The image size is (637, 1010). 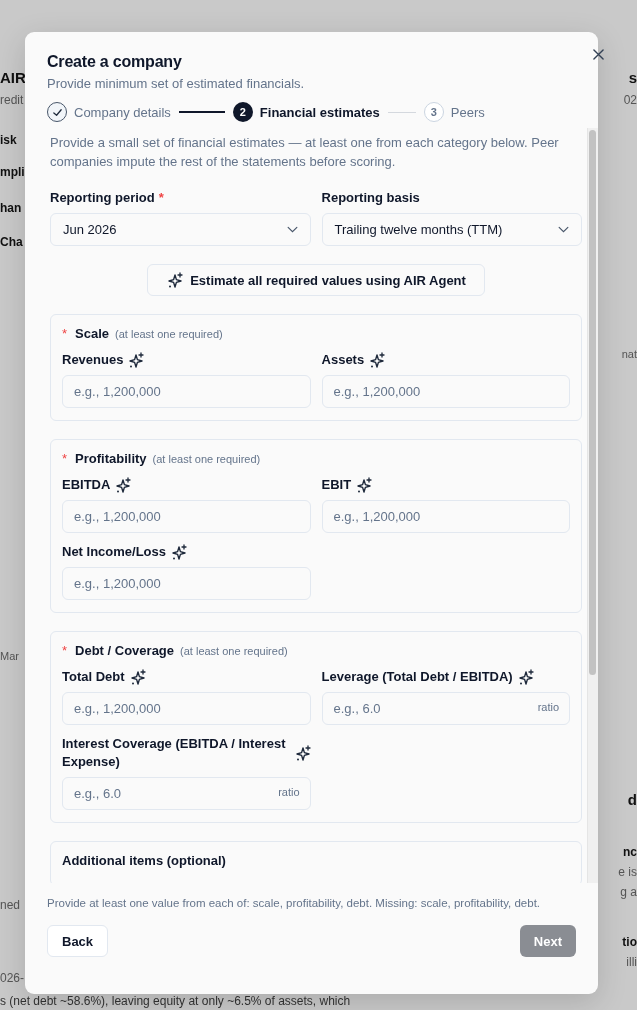 What do you see at coordinates (92, 333) in the screenshot?
I see `section-title: Scale` at bounding box center [92, 333].